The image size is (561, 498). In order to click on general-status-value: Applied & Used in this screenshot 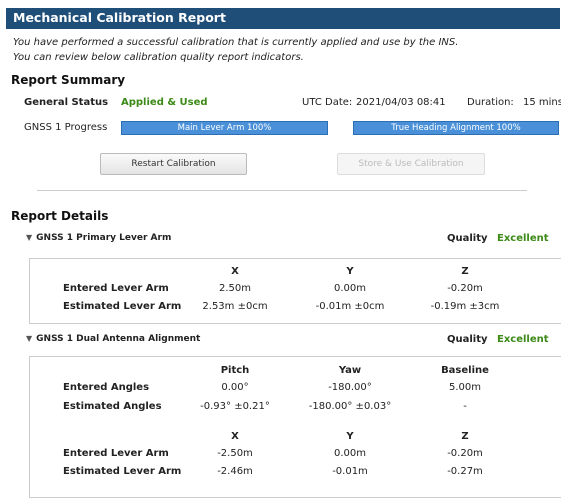, I will do `click(164, 102)`.